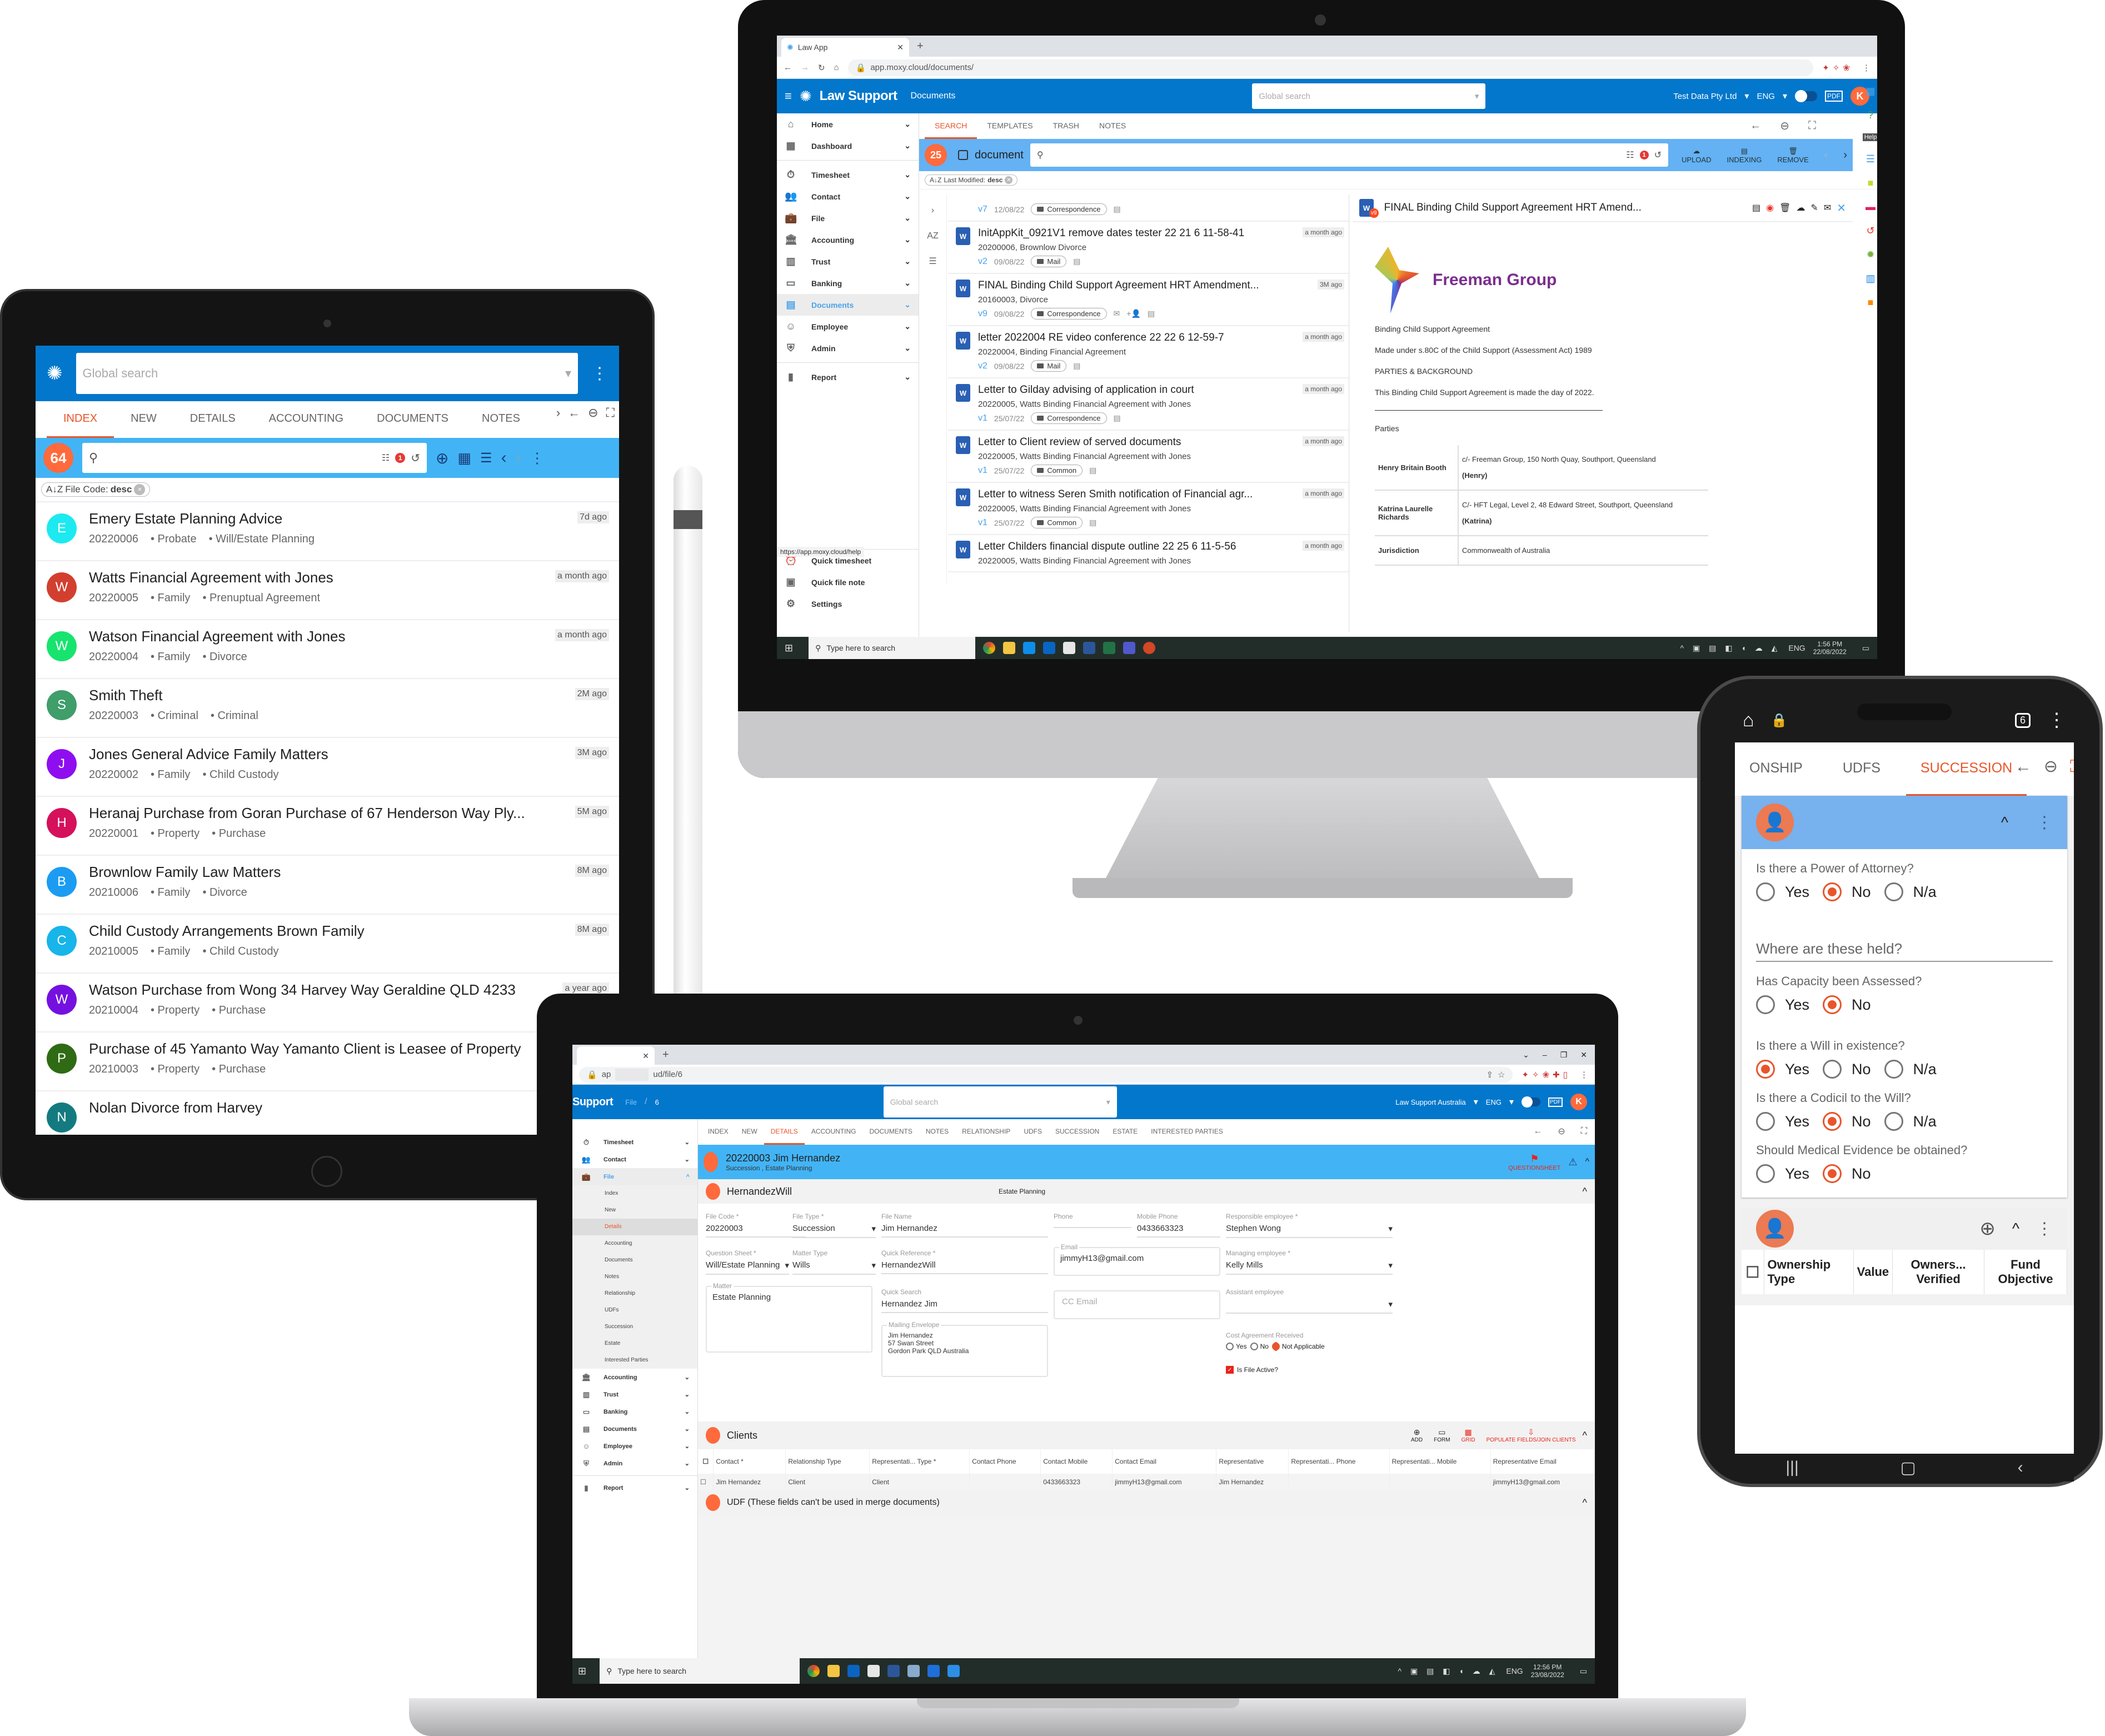  What do you see at coordinates (1776, 769) in the screenshot?
I see `tab-onship: ONSHIP` at bounding box center [1776, 769].